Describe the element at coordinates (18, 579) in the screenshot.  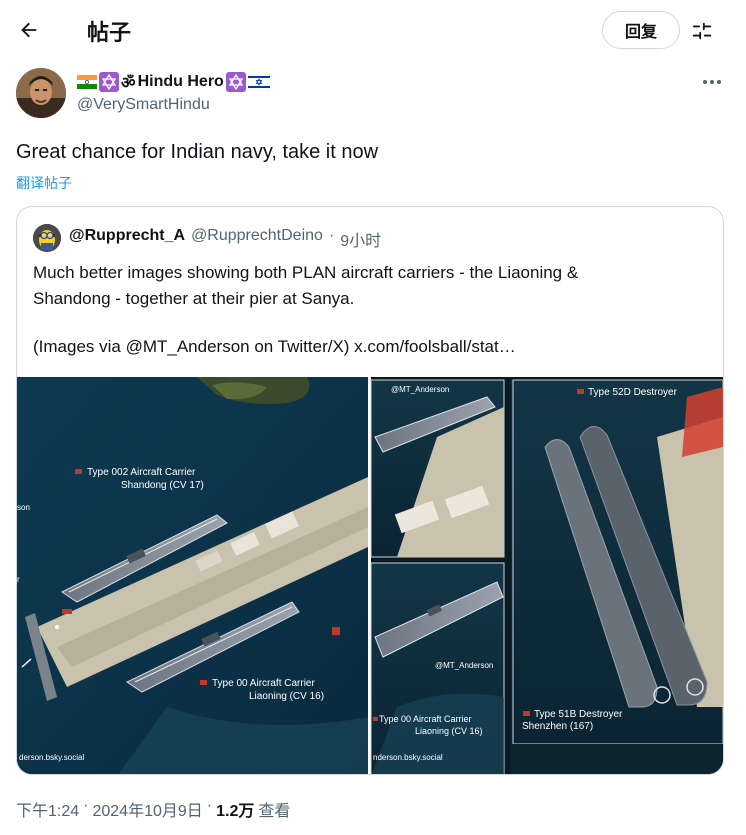
I see `label-edge-r: r` at that location.